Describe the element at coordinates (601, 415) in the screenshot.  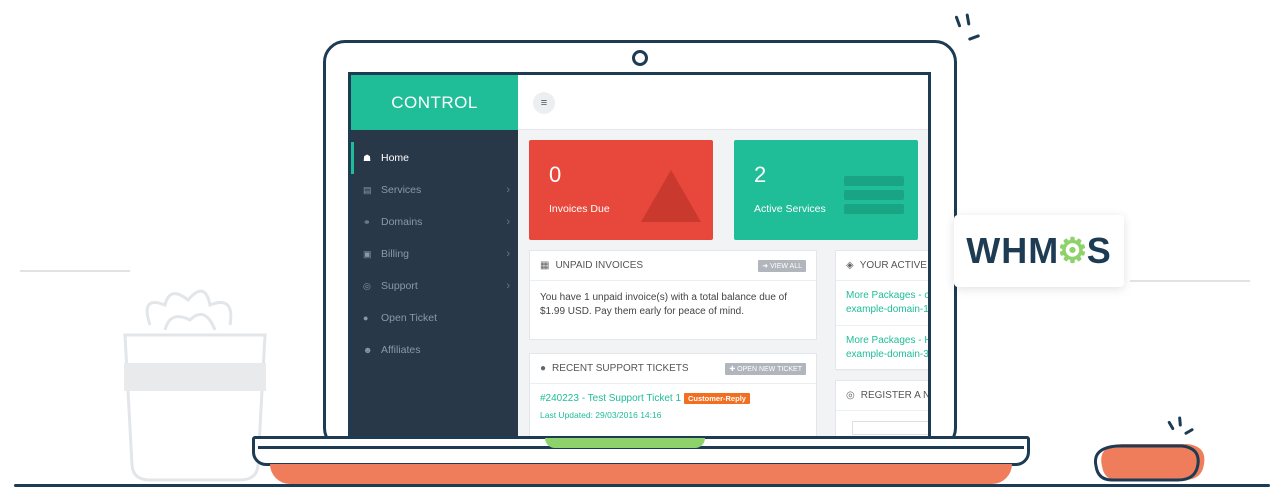
I see `ticket-last-updated: Last Updated: 29/03/2016 14:16` at that location.